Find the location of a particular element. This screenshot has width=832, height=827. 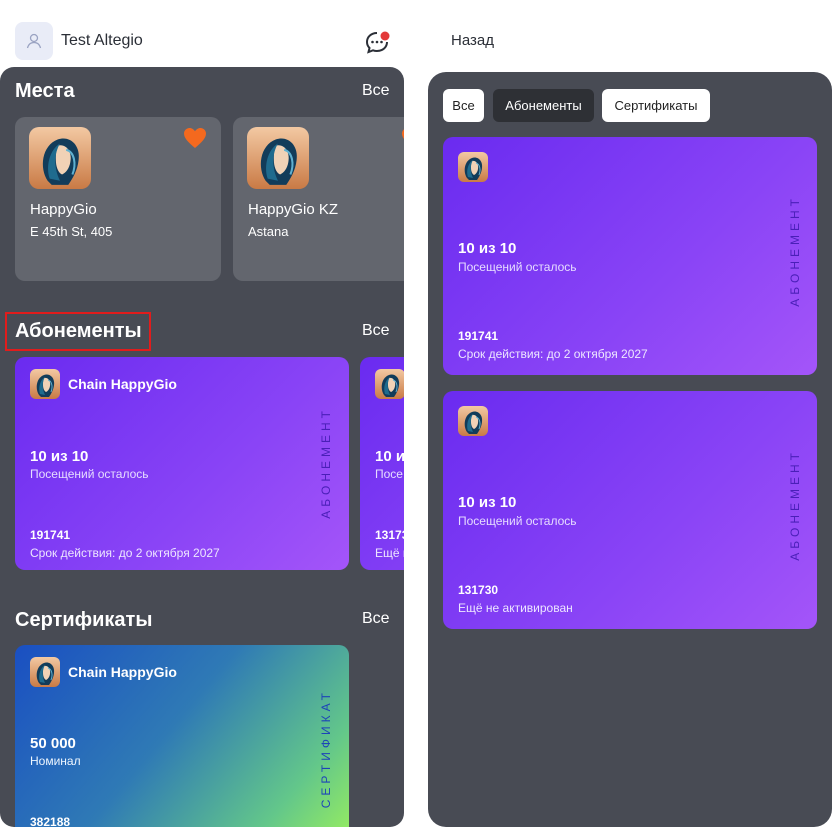

user-name: Test Altegio is located at coordinates (102, 41).